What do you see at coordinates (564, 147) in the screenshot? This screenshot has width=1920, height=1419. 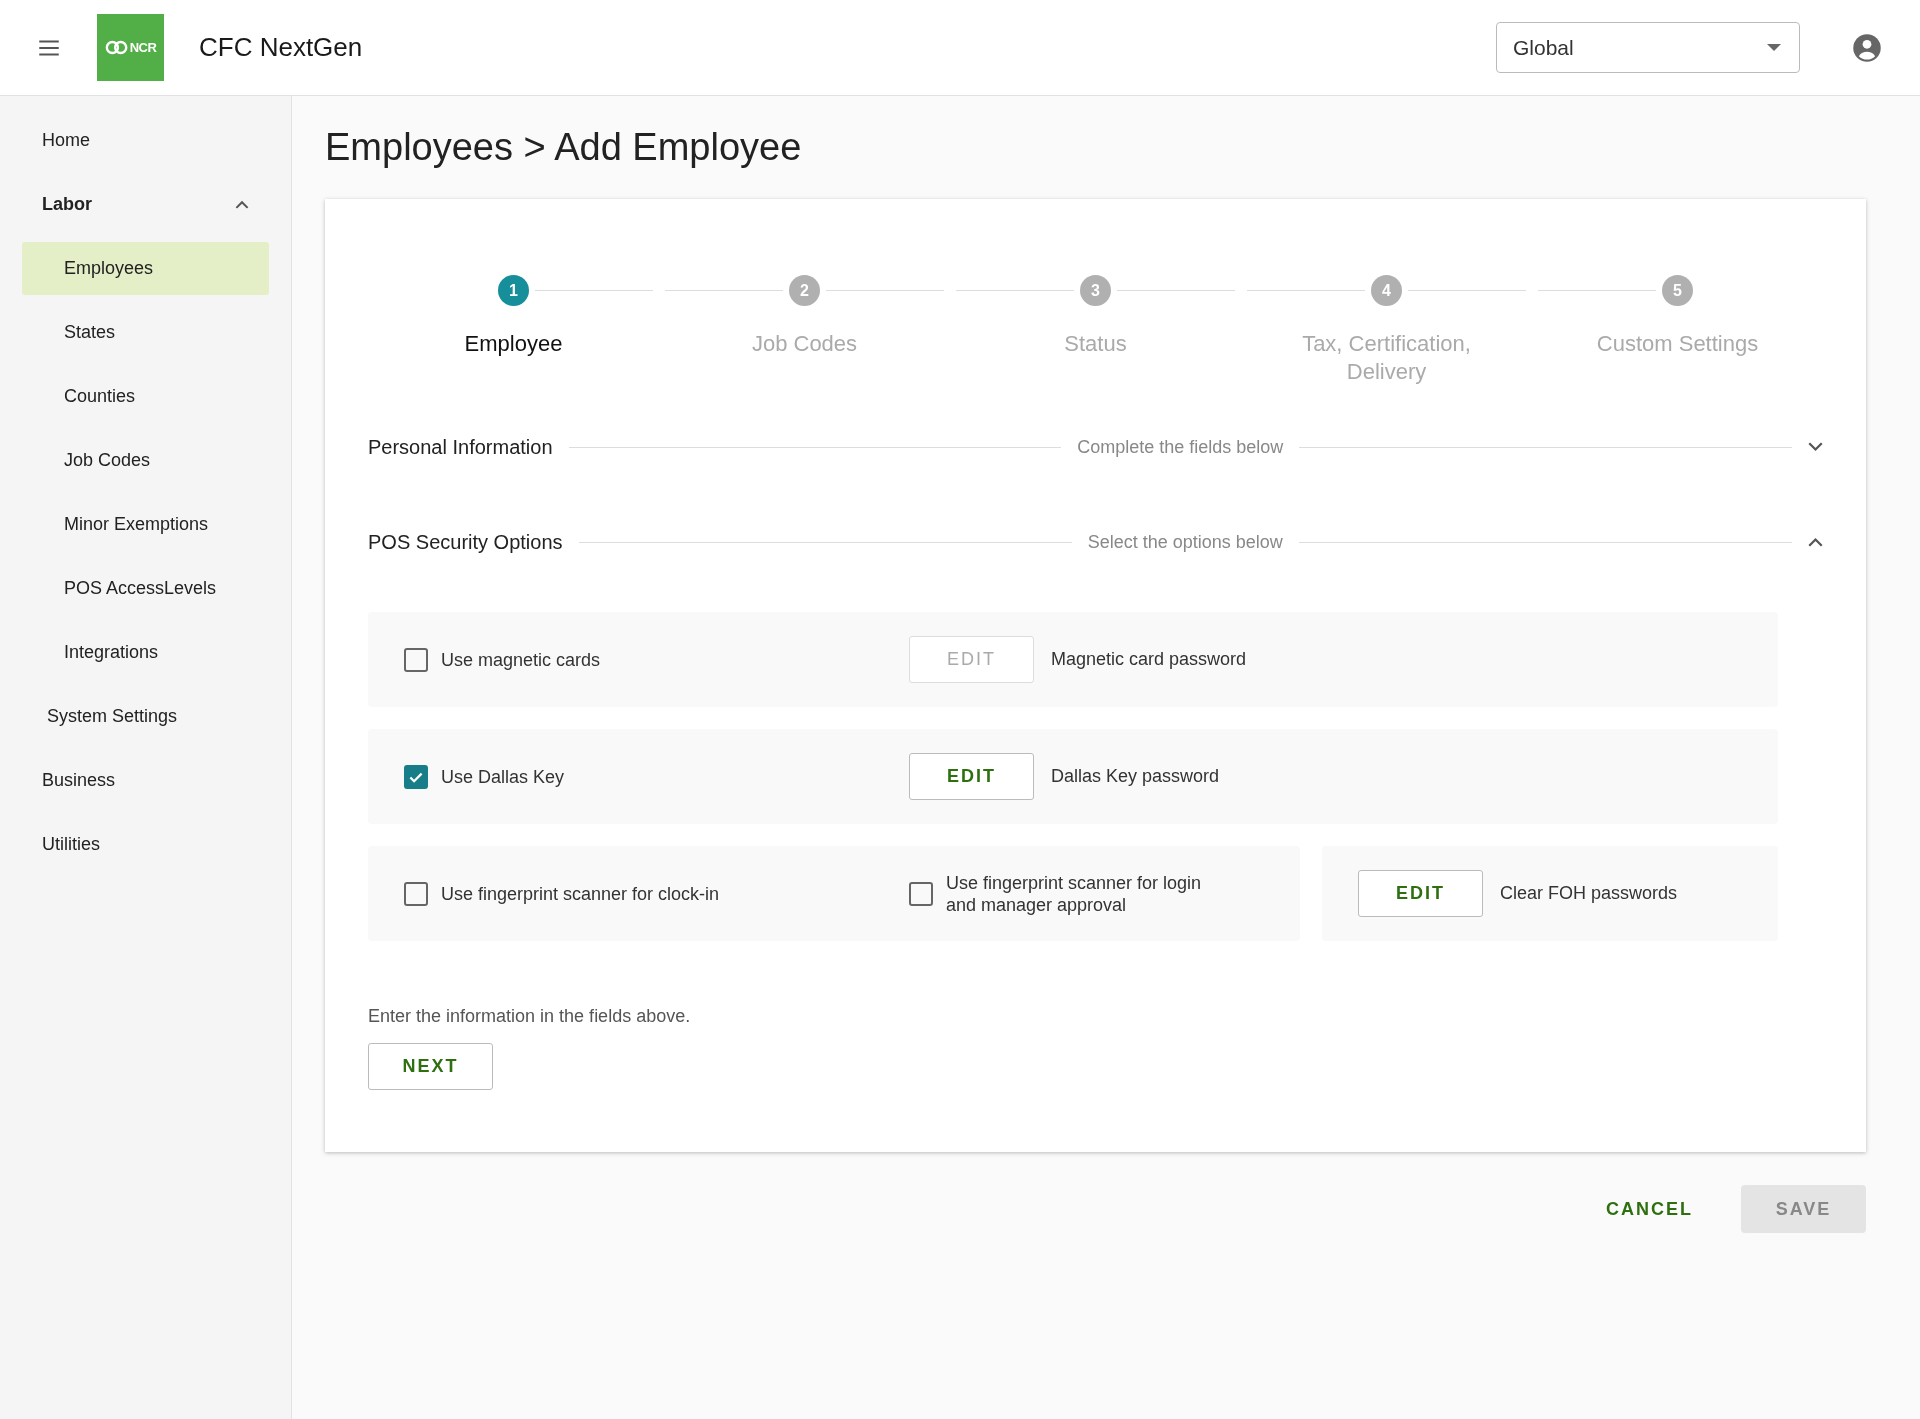 I see `page-title: Employees > Add Employee` at bounding box center [564, 147].